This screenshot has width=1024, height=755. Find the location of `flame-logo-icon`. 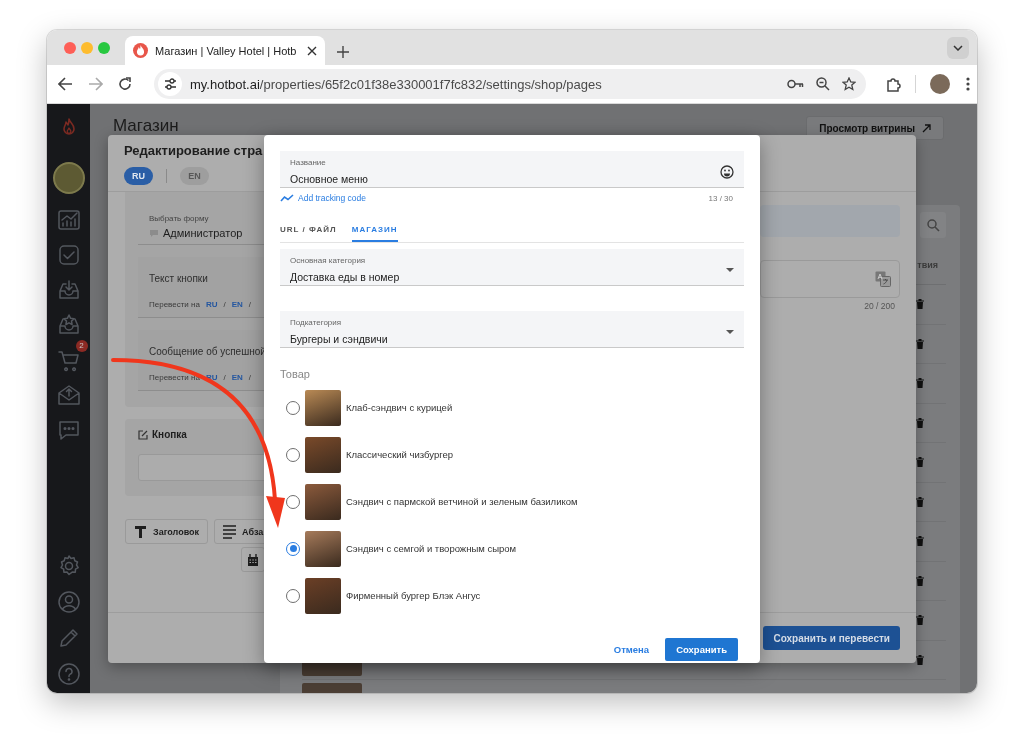

flame-logo-icon is located at coordinates (68, 127).